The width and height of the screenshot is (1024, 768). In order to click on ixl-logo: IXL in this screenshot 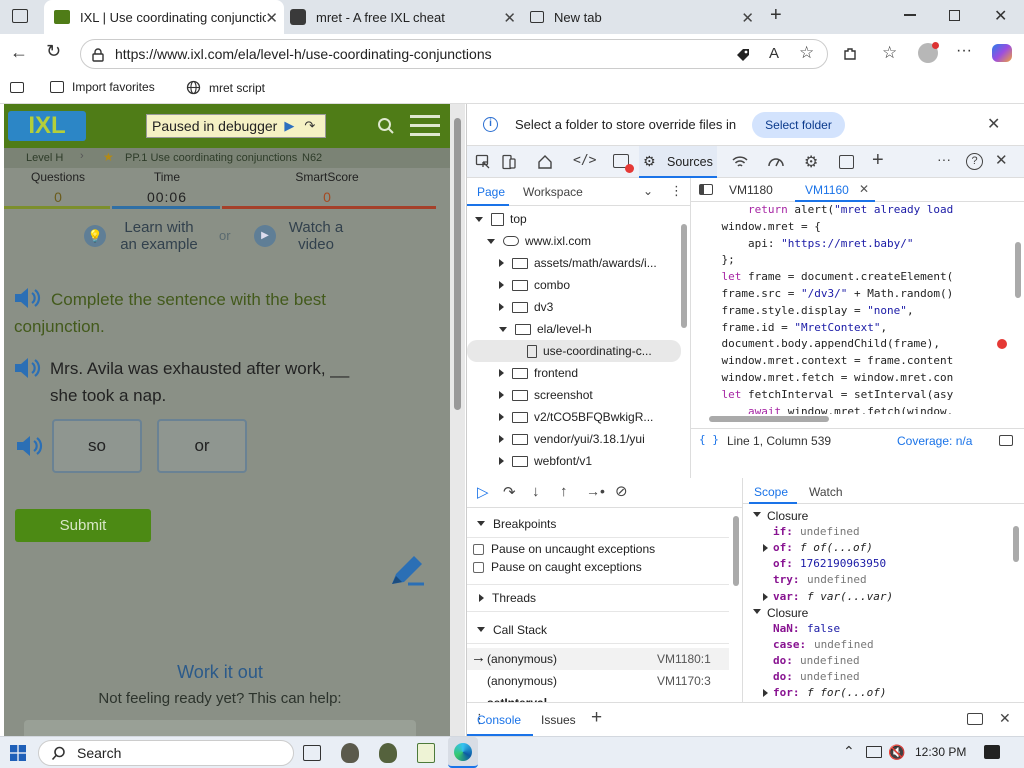, I will do `click(47, 126)`.